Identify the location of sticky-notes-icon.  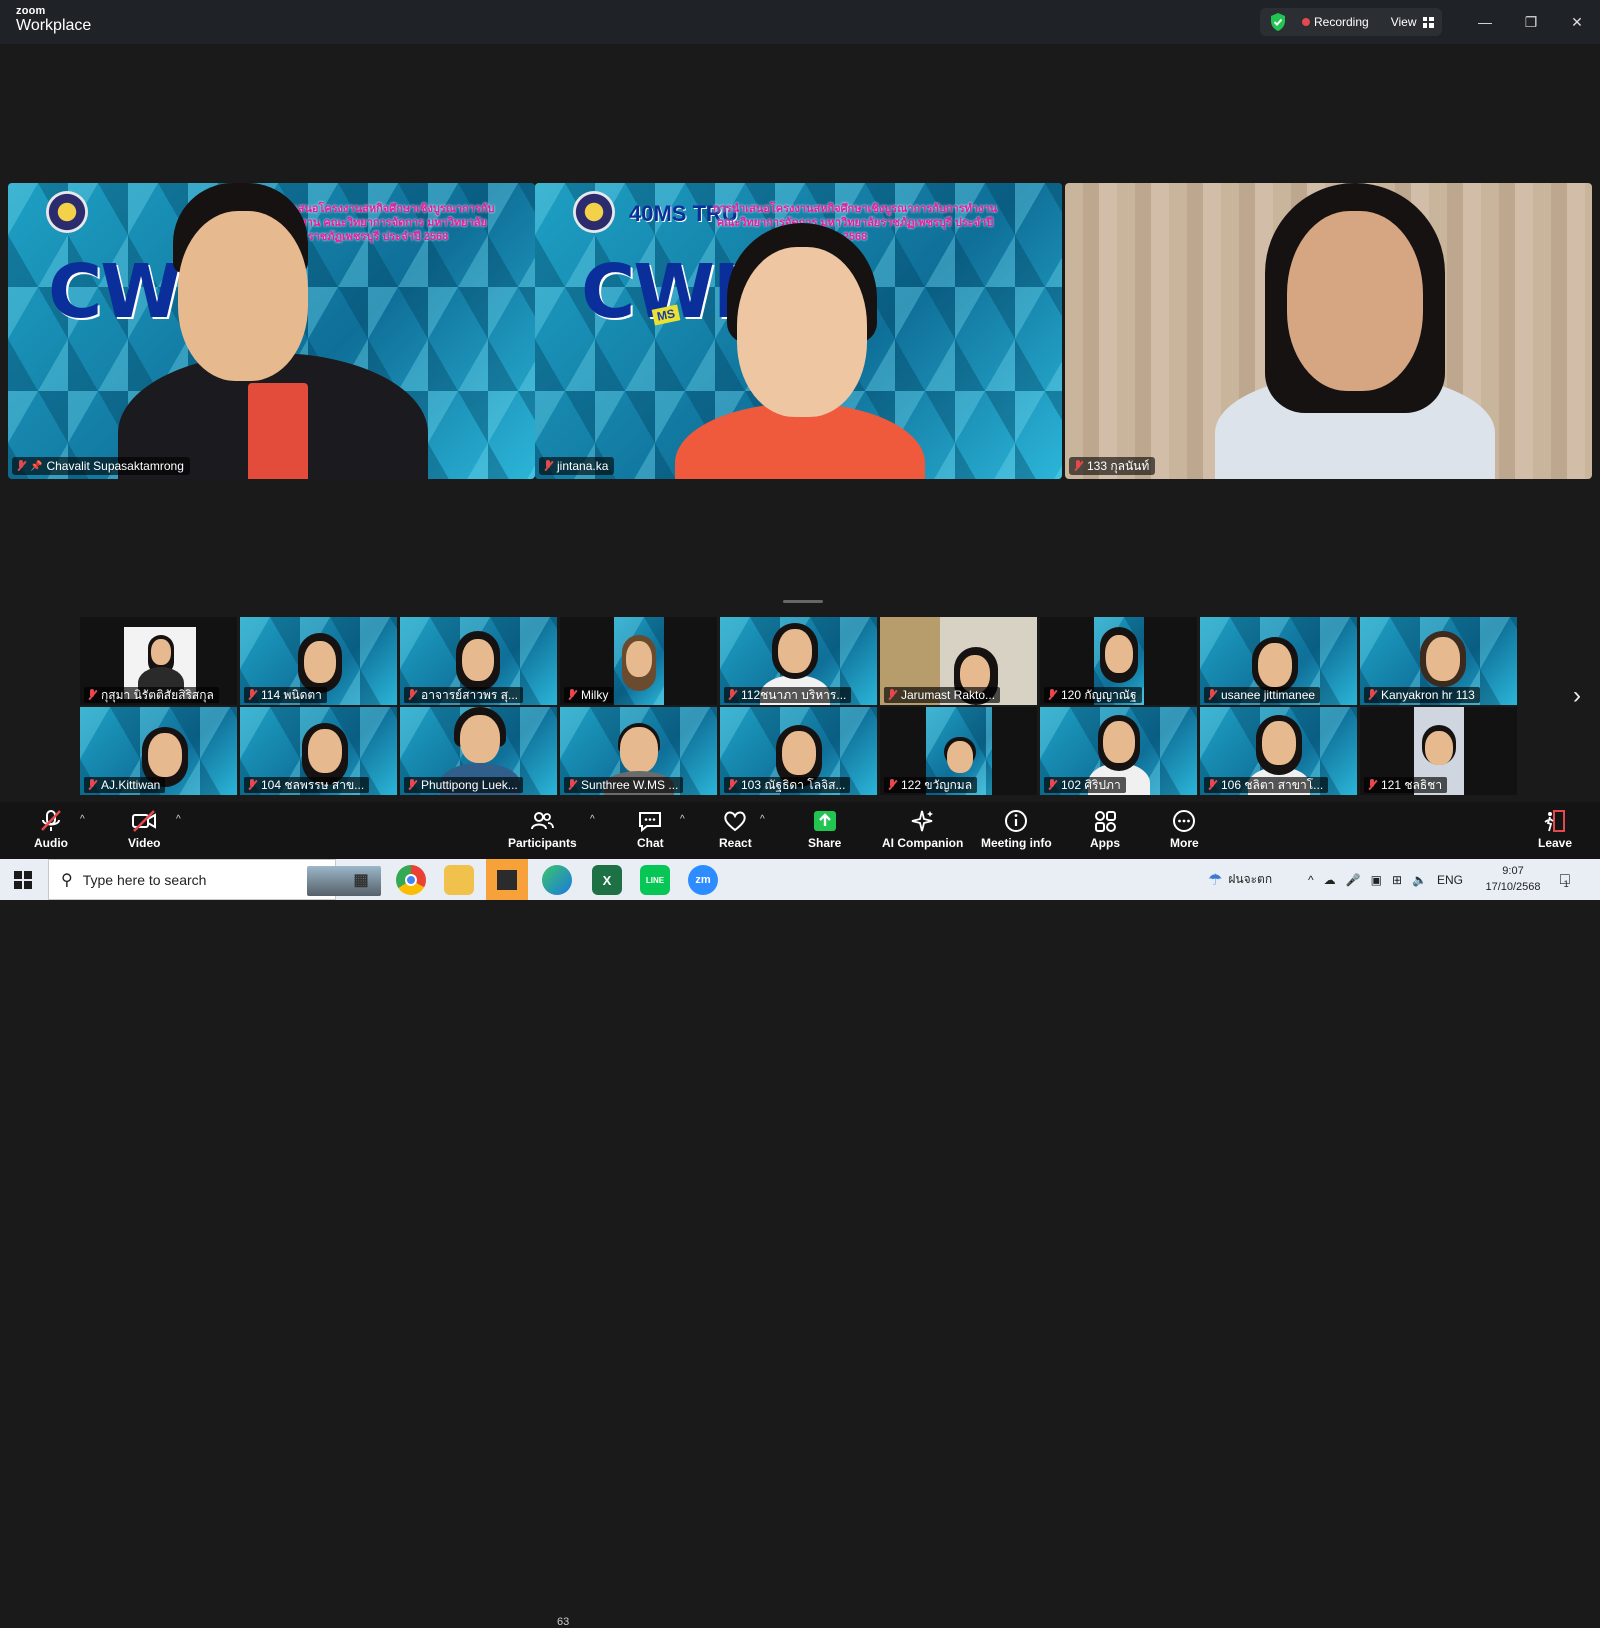
(507, 879).